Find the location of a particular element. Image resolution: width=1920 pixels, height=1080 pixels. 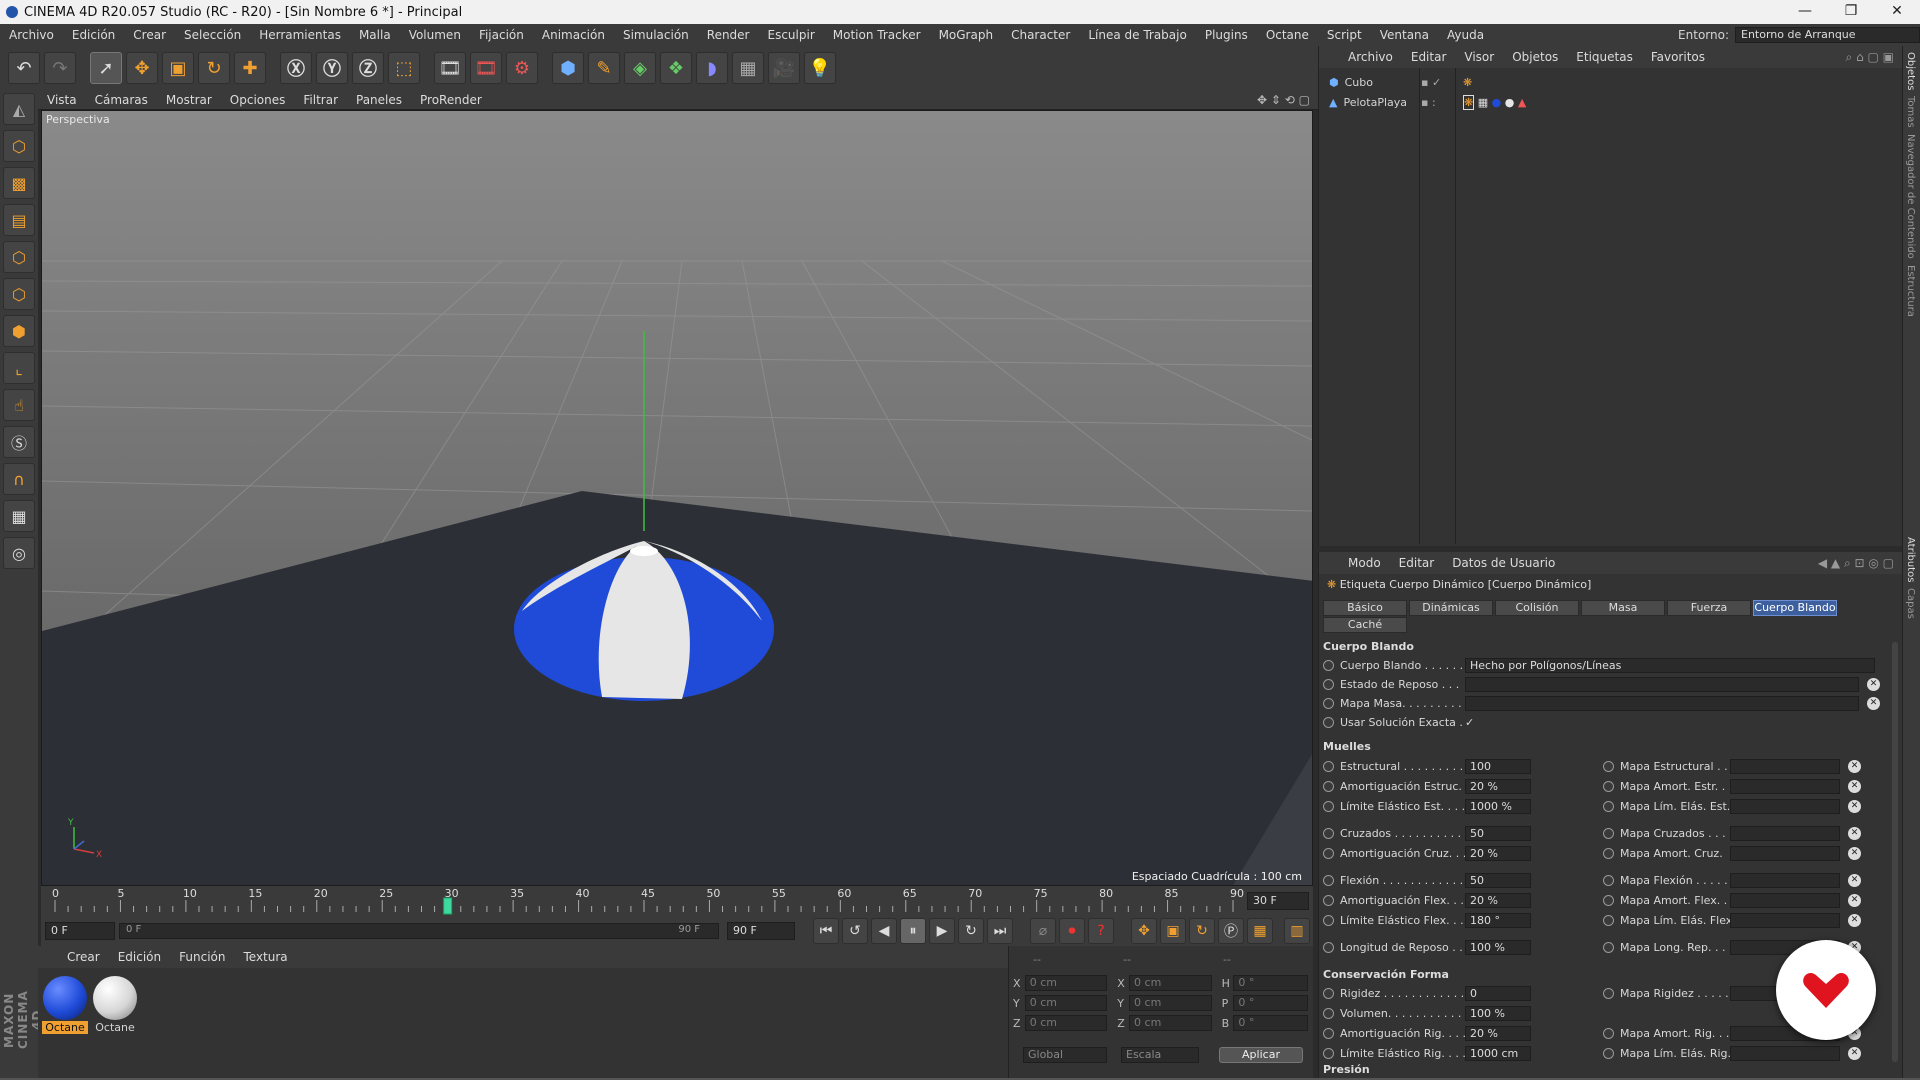

rot-h-field: 0 ° is located at coordinates (1270, 983).